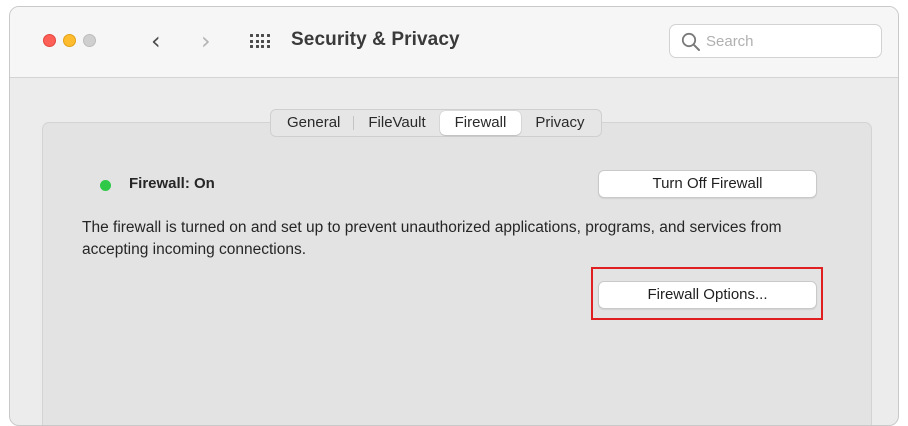 The image size is (908, 426). I want to click on tab-bar: General FileVault Firewall Privacy, so click(436, 123).